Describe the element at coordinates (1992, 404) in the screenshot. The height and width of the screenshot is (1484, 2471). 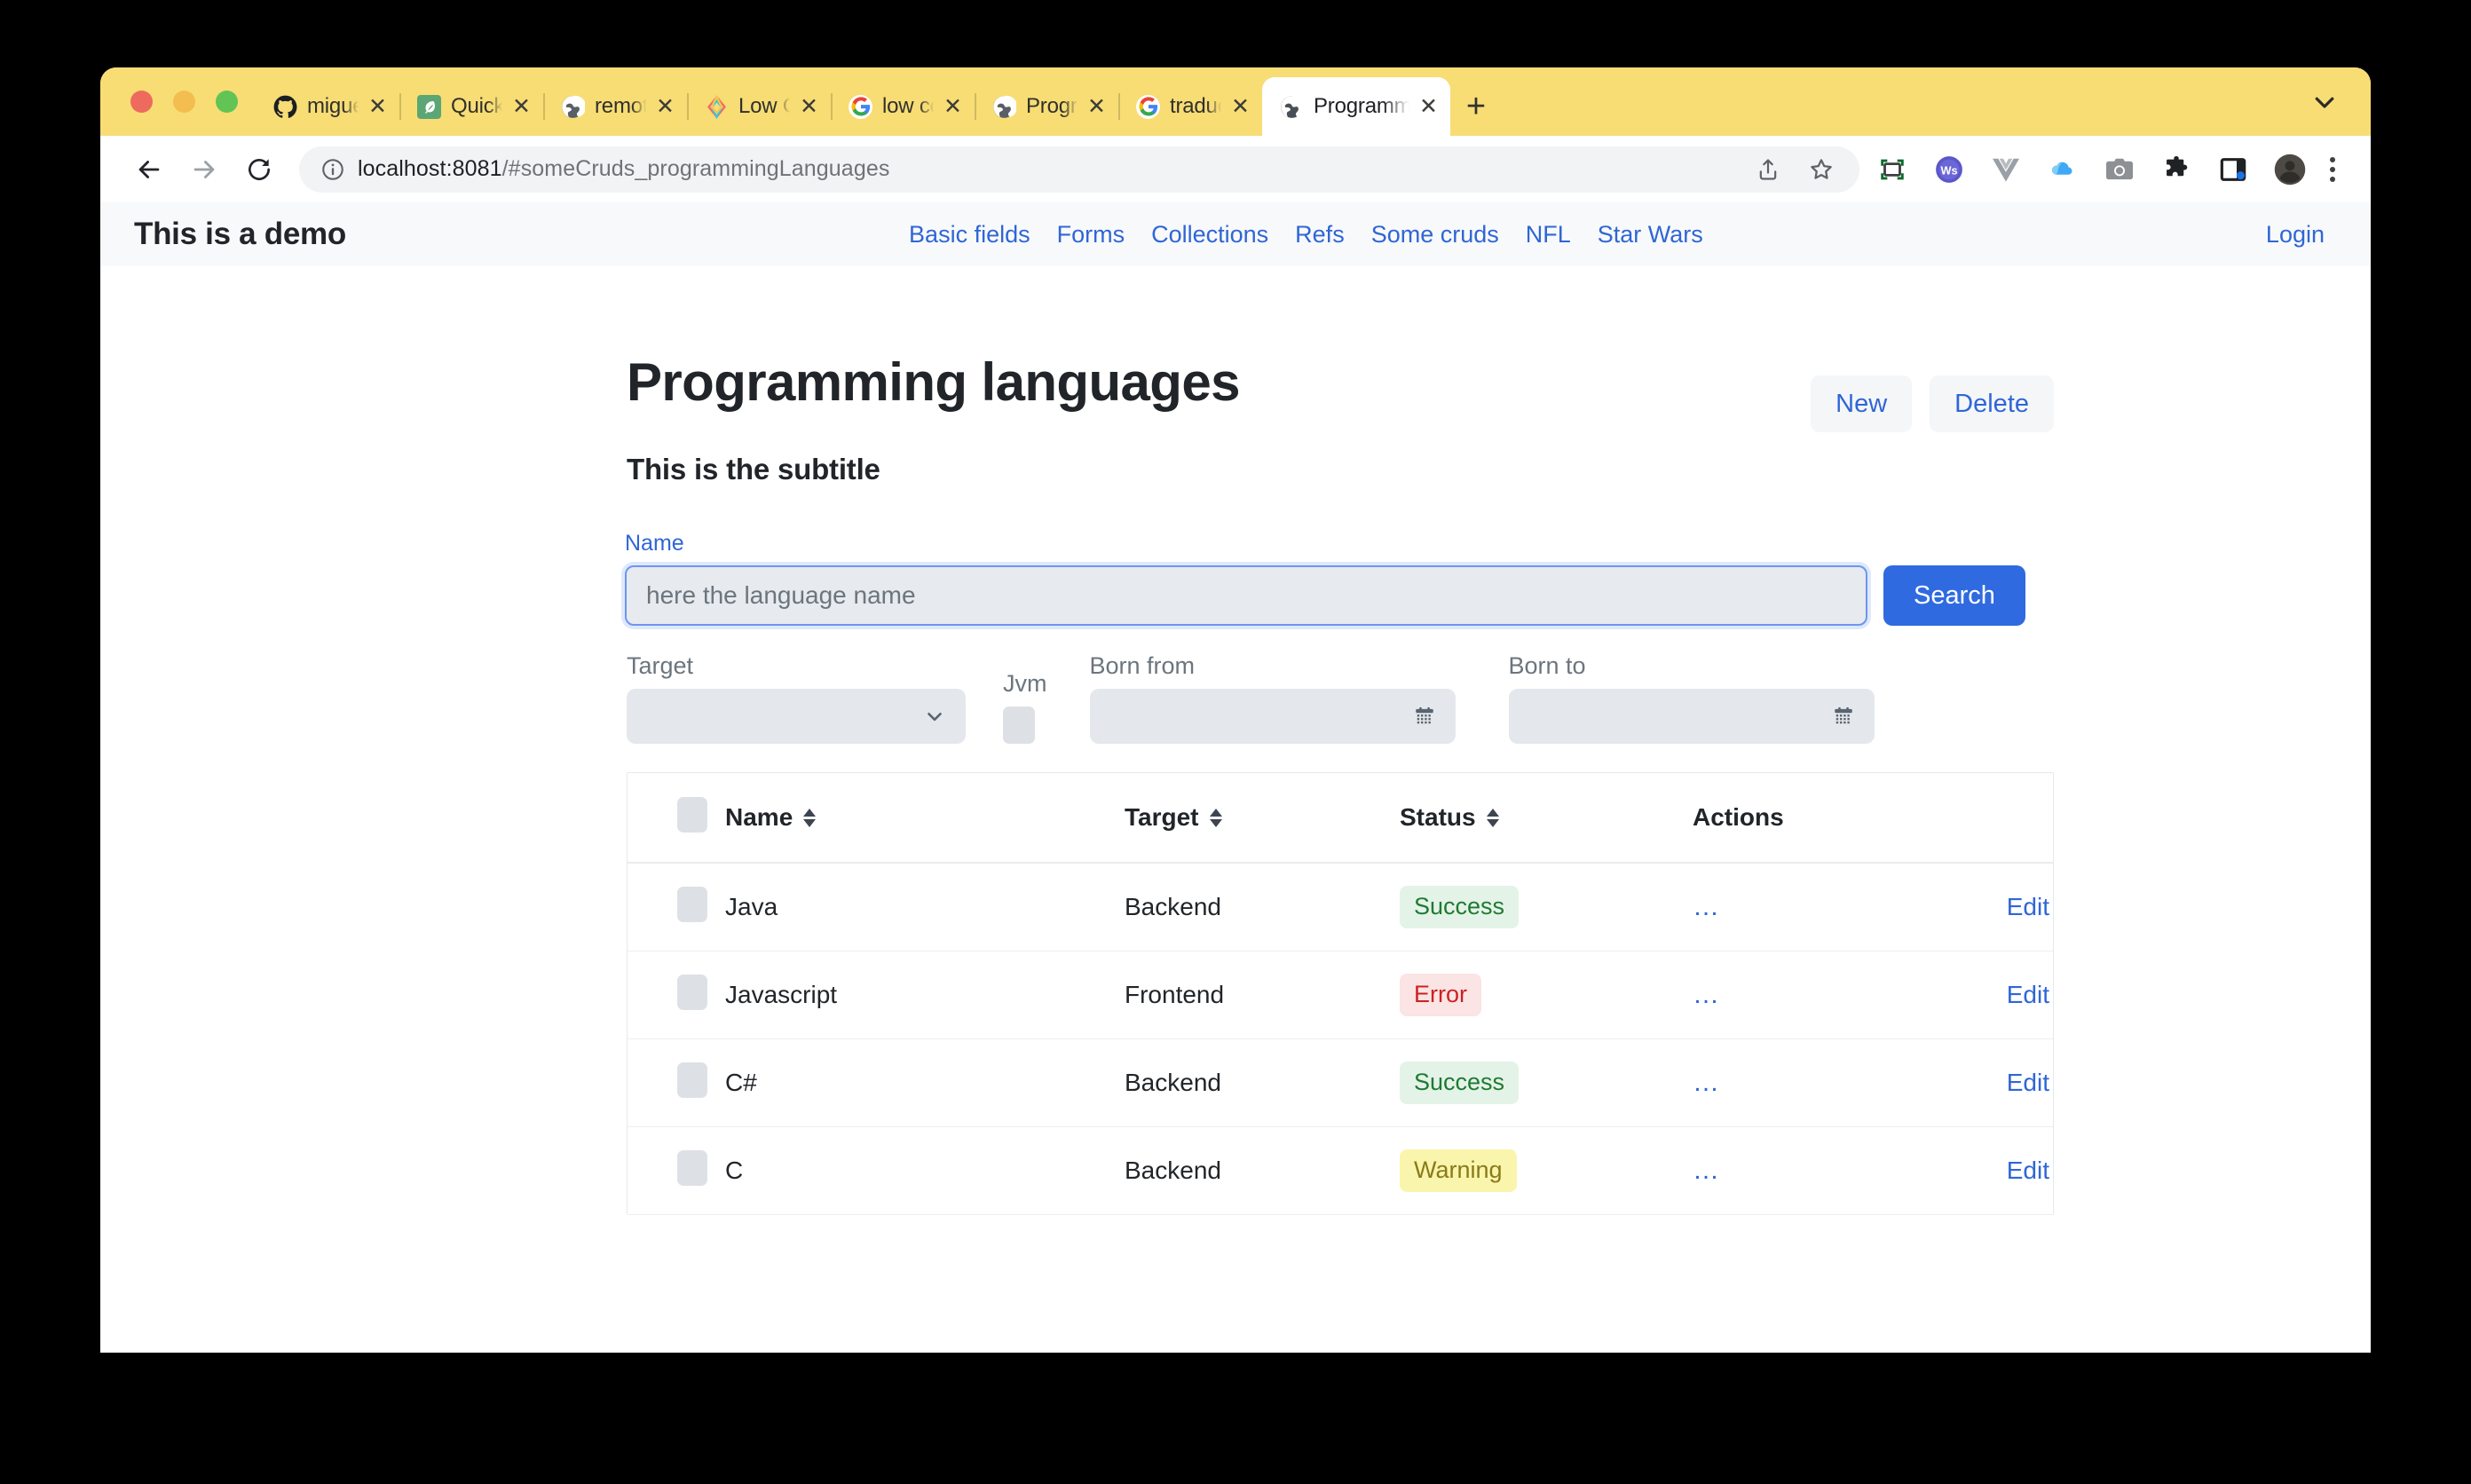
I see `delete-button: Delete` at that location.